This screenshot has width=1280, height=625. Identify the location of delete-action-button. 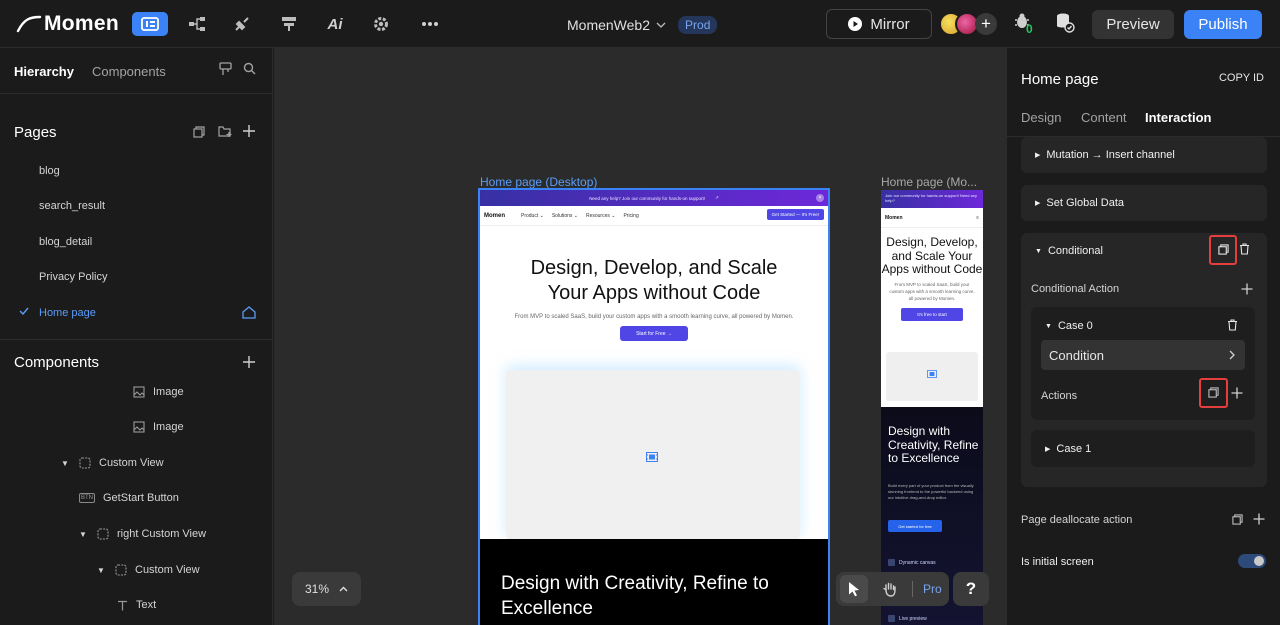
(1244, 249).